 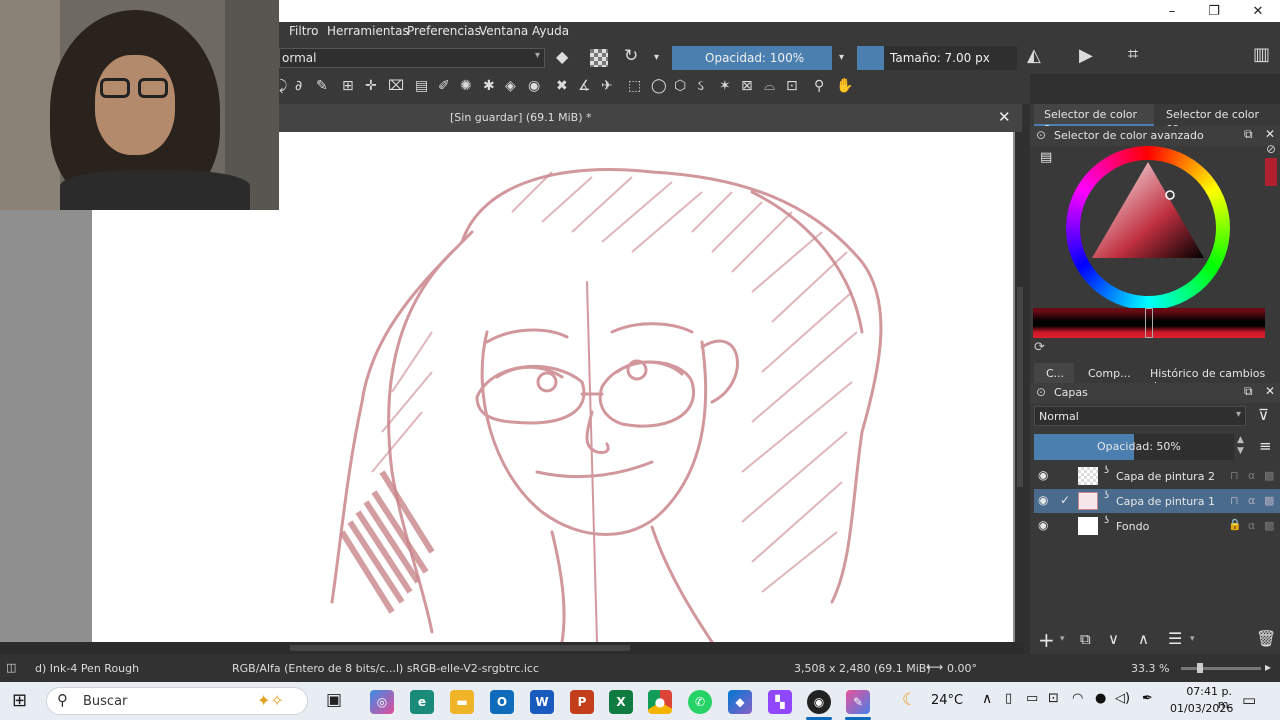 What do you see at coordinates (1133, 55) in the screenshot?
I see `wrap-around-icon: ⌗` at bounding box center [1133, 55].